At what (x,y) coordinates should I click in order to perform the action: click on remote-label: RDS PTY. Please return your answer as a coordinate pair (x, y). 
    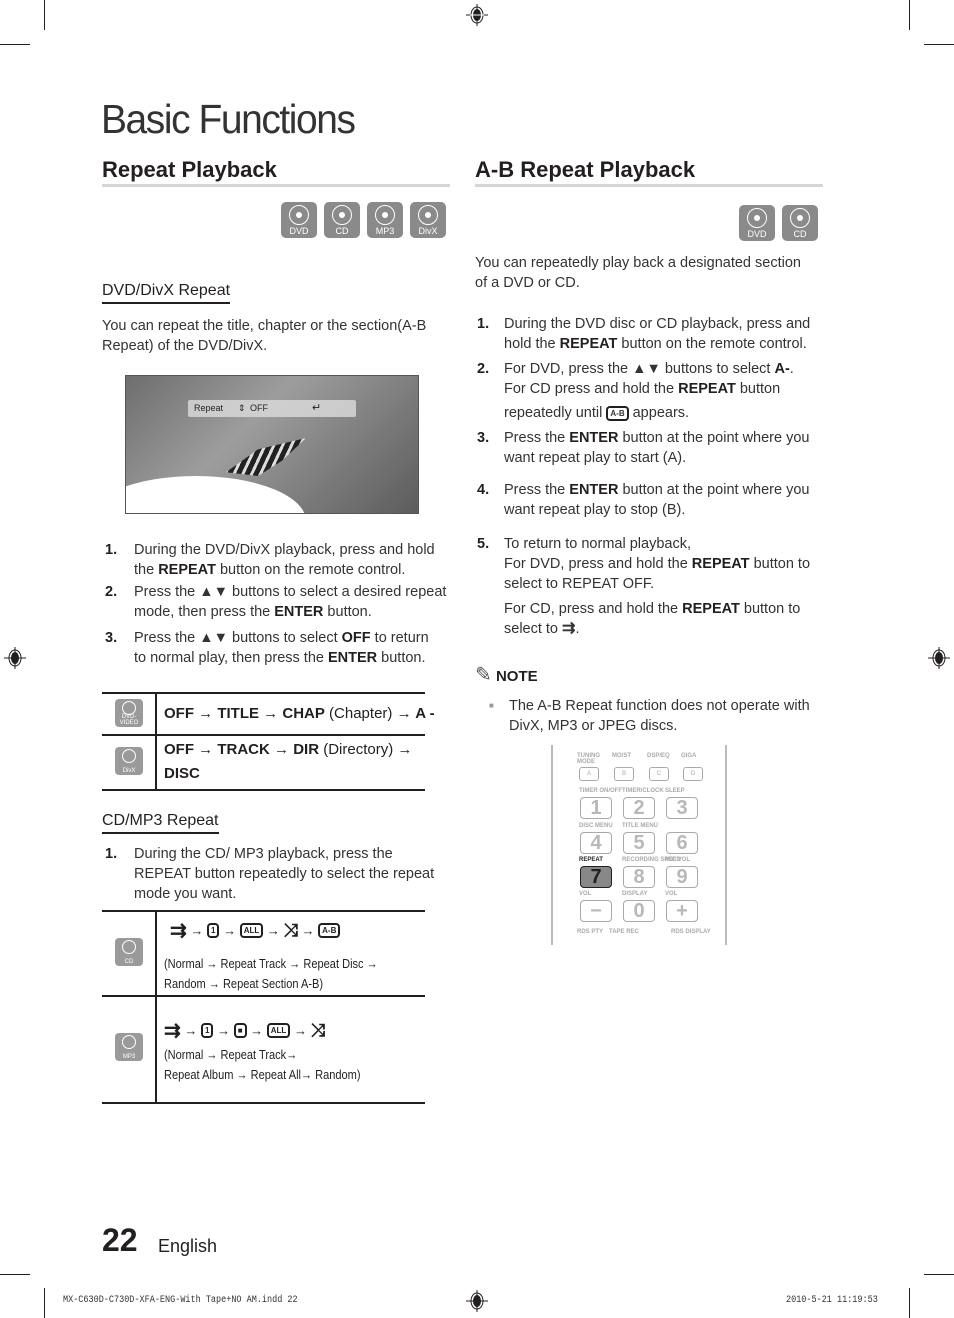
    Looking at the image, I should click on (590, 932).